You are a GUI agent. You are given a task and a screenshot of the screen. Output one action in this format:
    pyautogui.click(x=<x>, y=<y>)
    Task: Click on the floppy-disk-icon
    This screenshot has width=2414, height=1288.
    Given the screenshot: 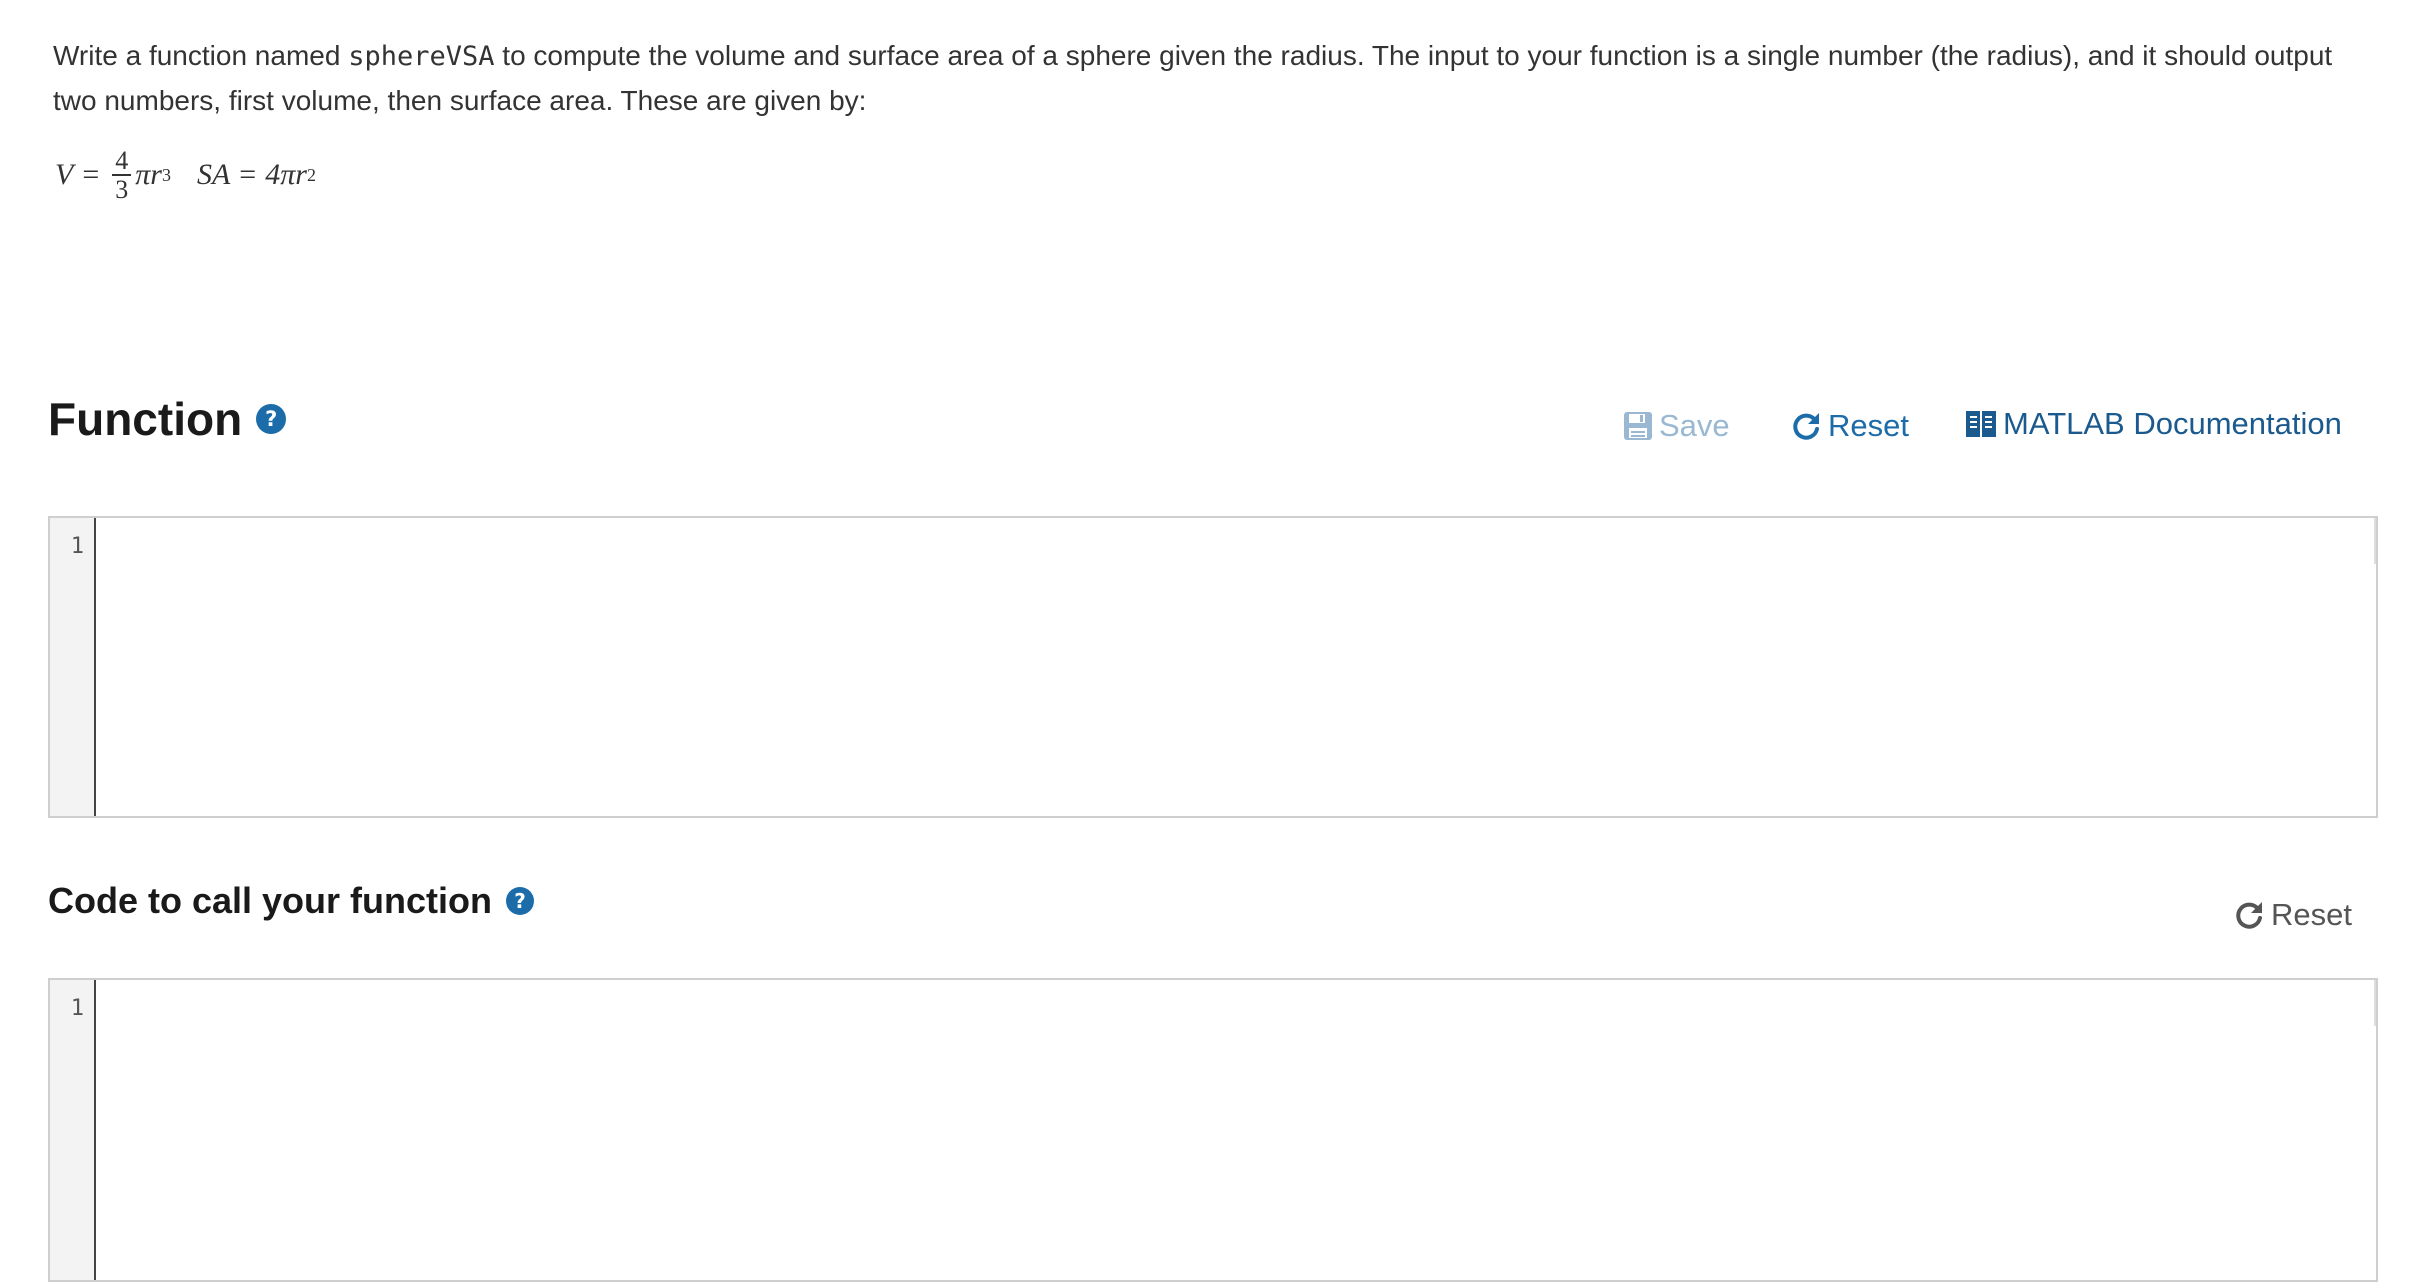 What is the action you would take?
    pyautogui.click(x=1638, y=426)
    